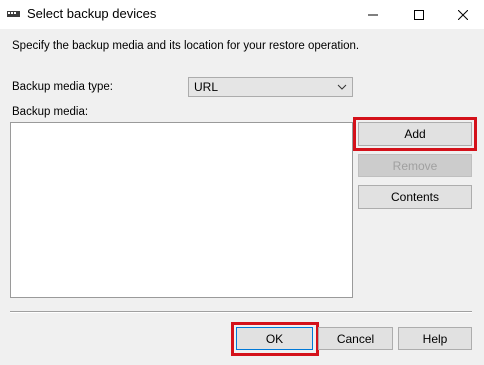 Image resolution: width=484 pixels, height=365 pixels. I want to click on minimize-button, so click(373, 14).